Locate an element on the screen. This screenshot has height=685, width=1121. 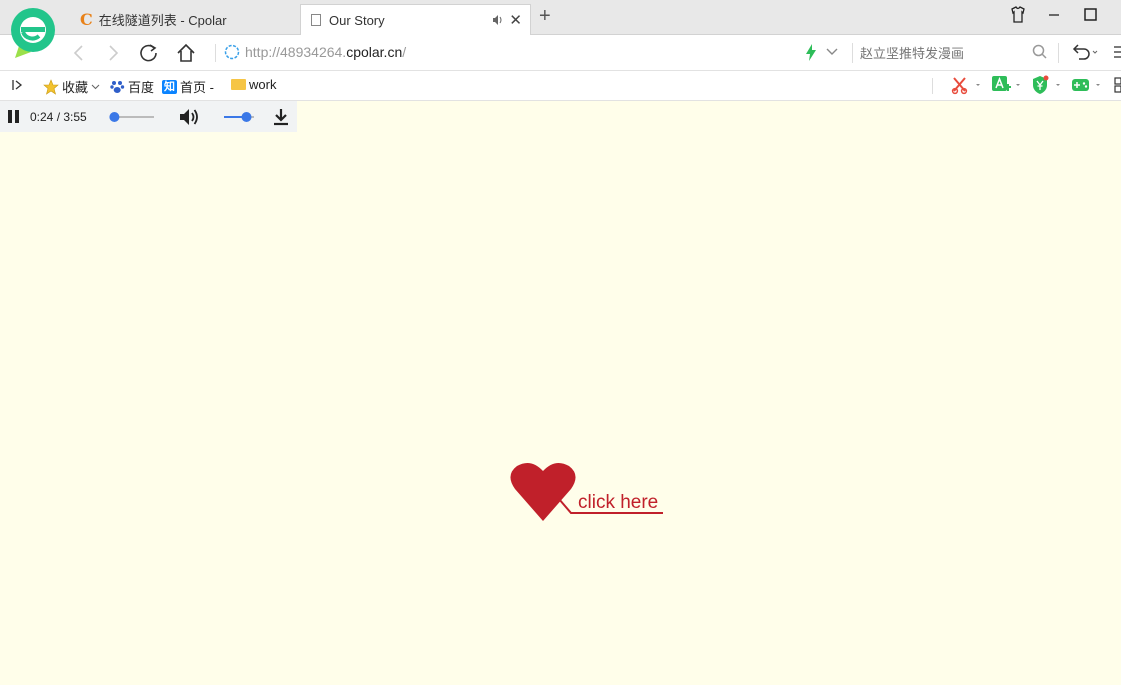
download-icon is located at coordinates (281, 117).